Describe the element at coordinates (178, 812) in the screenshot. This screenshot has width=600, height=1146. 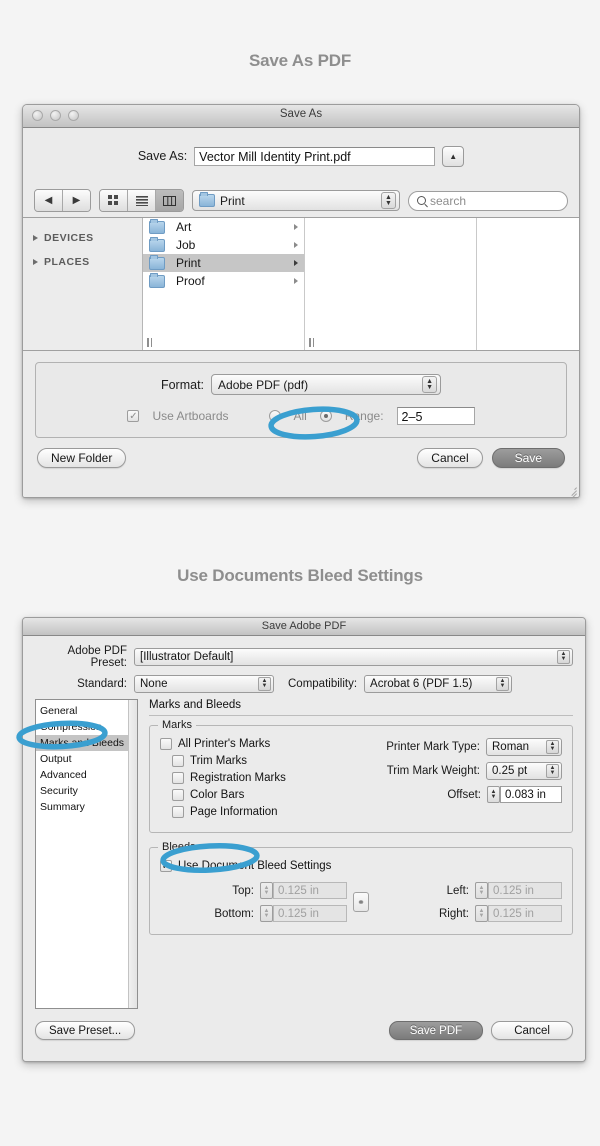
I see `page-information-checkbox` at that location.